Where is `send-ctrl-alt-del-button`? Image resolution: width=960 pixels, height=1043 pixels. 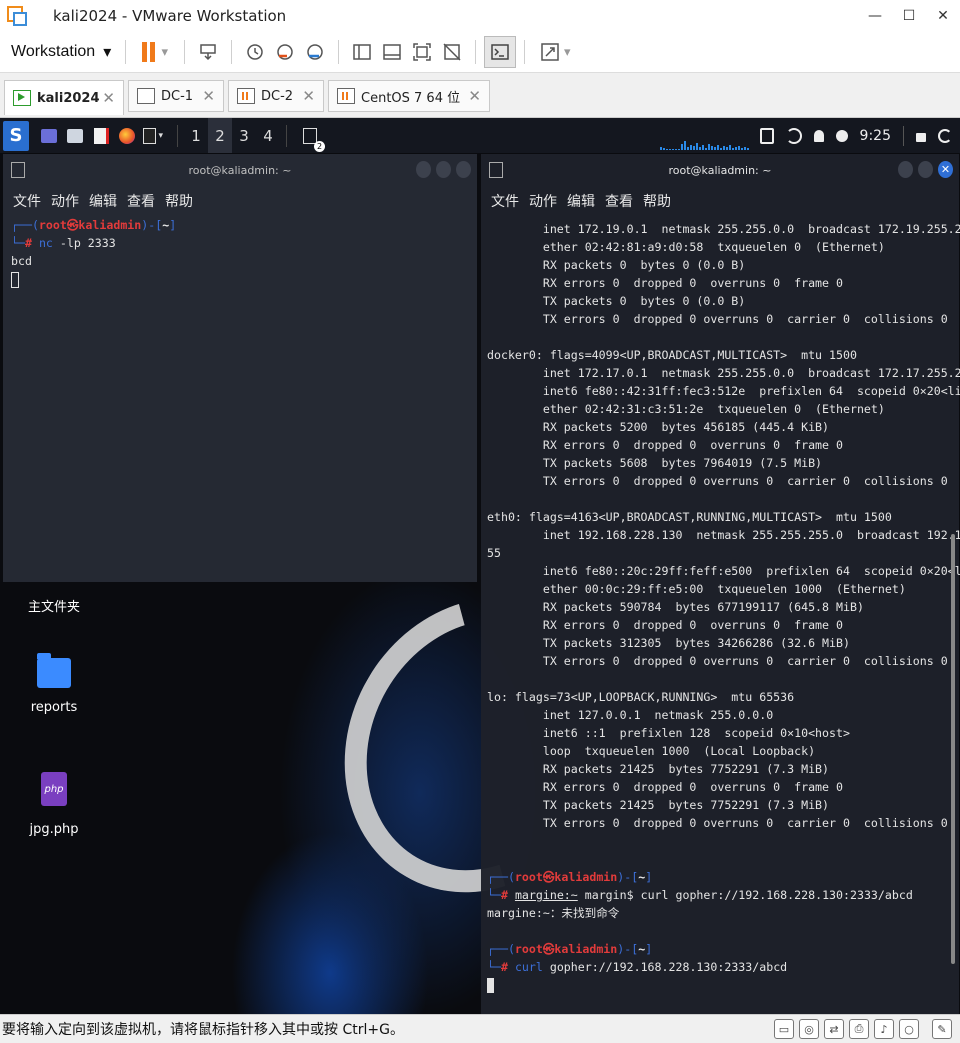 send-ctrl-alt-del-button is located at coordinates (208, 52).